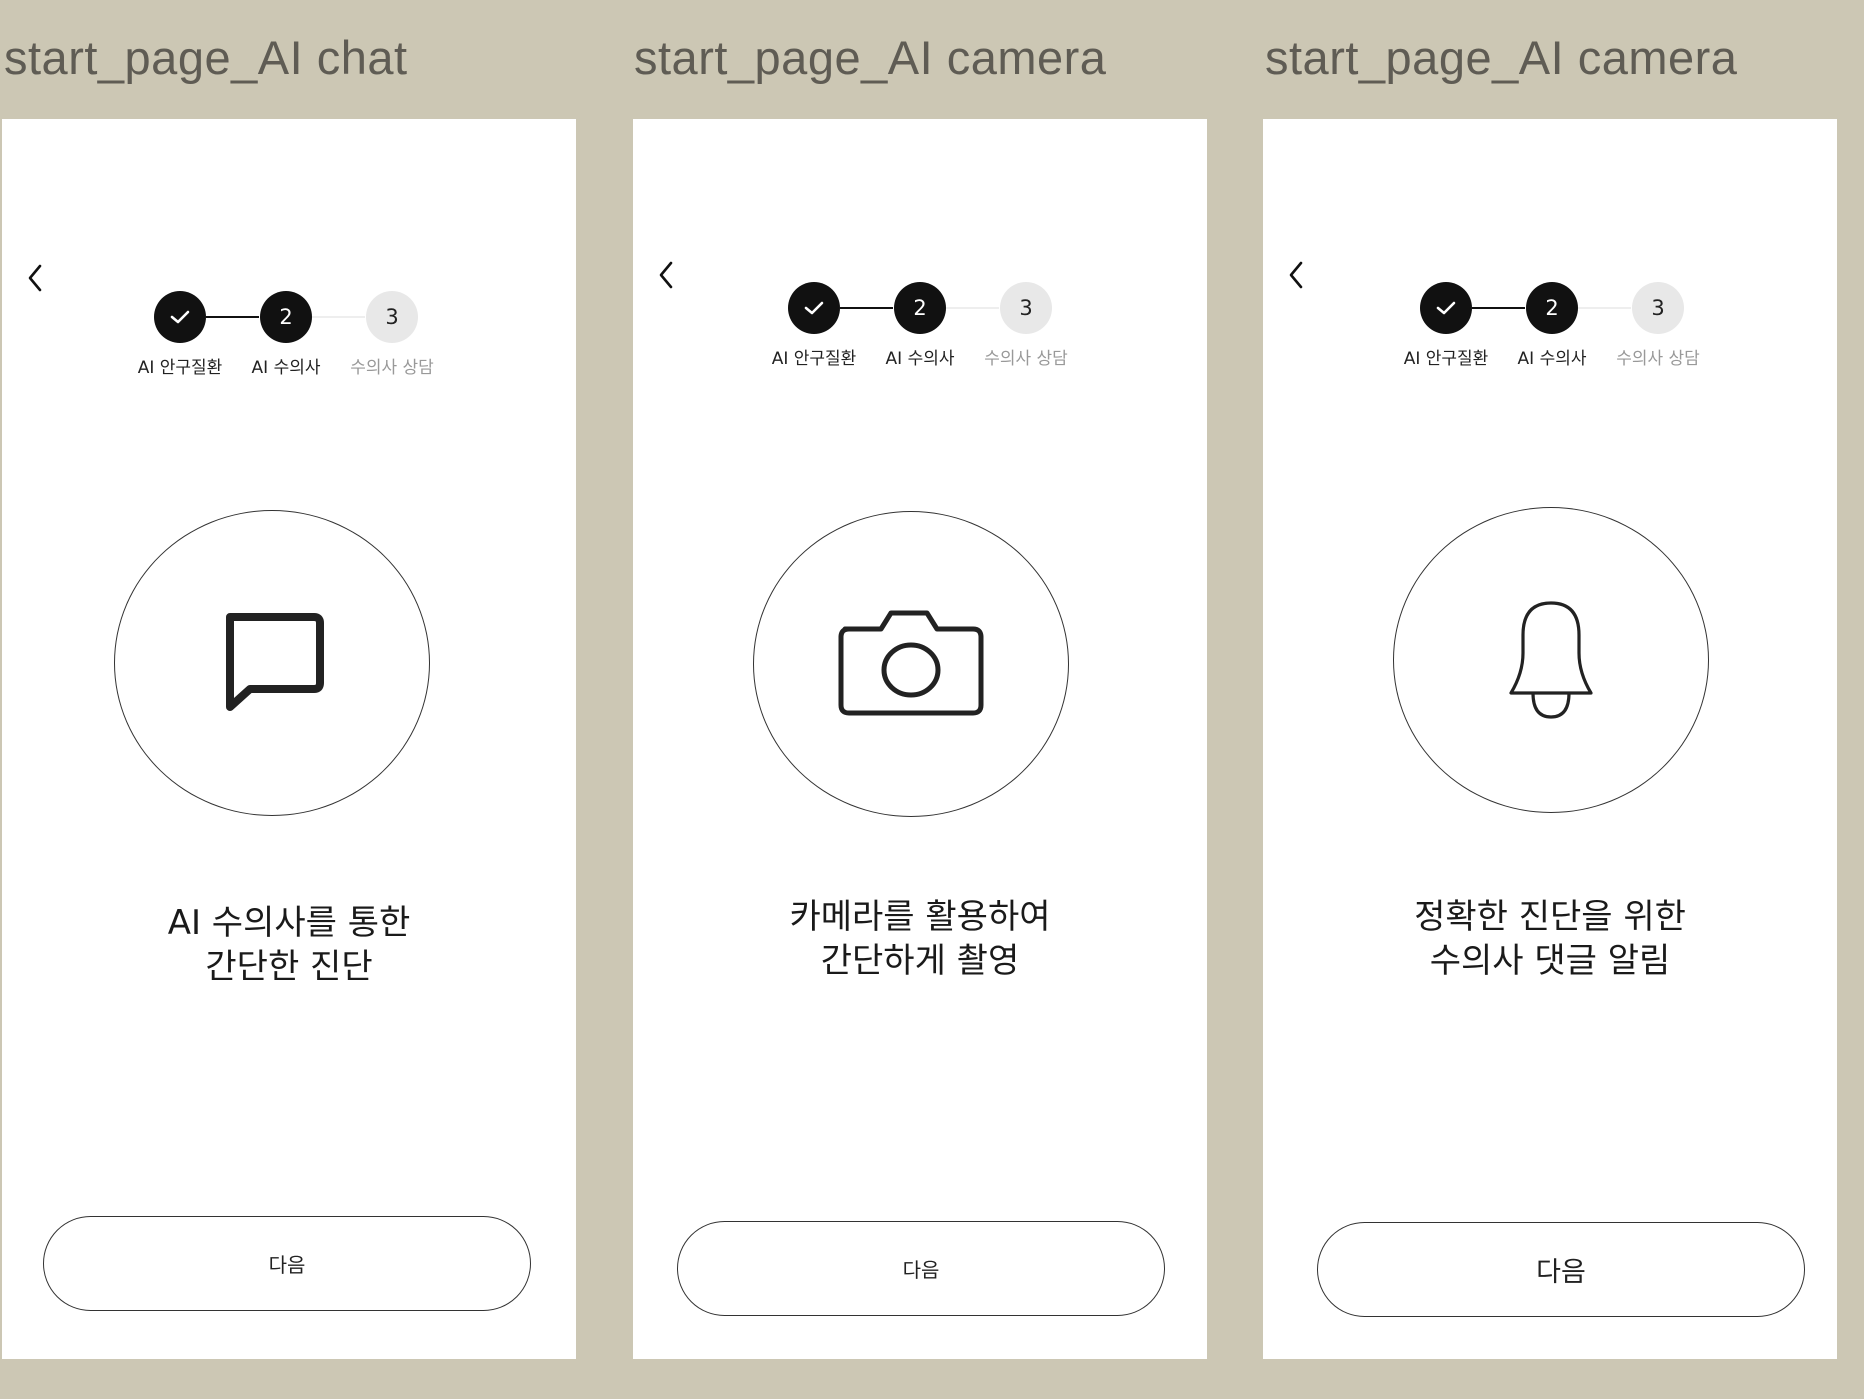 The image size is (1864, 1399). What do you see at coordinates (206, 57) in the screenshot?
I see `frame-title-ai-chat: start_page_AI chat` at bounding box center [206, 57].